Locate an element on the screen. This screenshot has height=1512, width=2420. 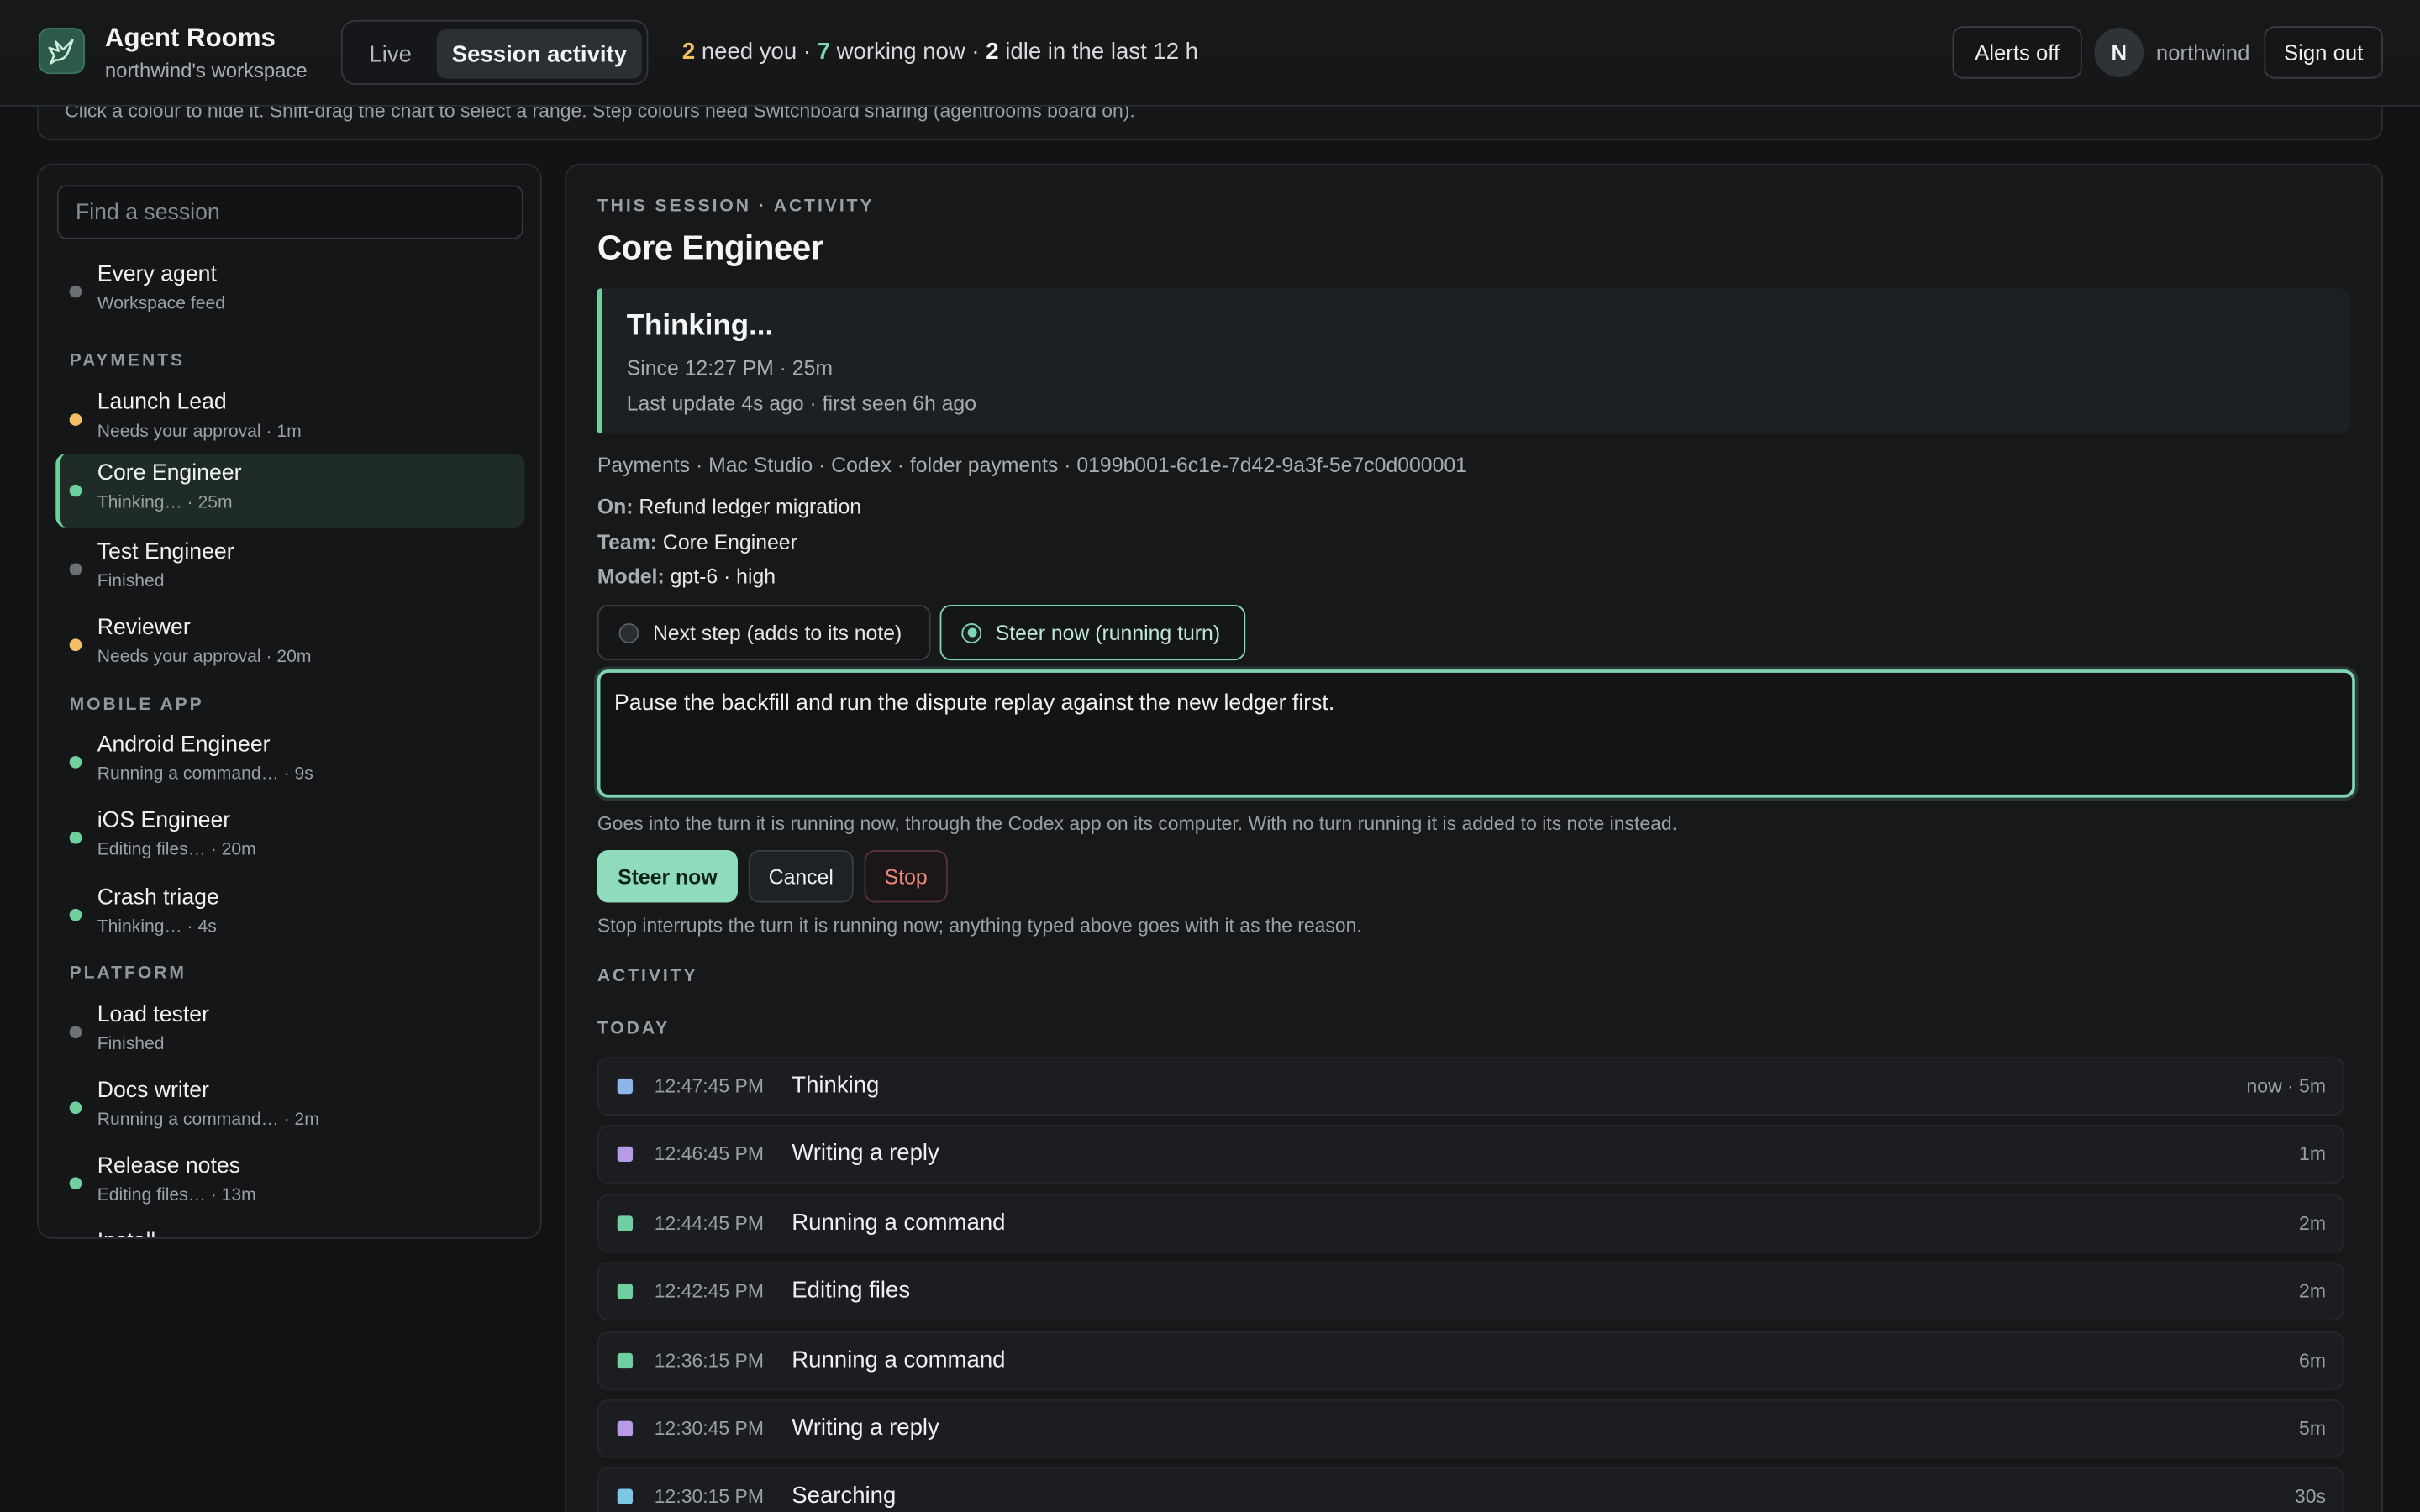
group-label-mobile-app: MOBILE APP is located at coordinates (136, 705).